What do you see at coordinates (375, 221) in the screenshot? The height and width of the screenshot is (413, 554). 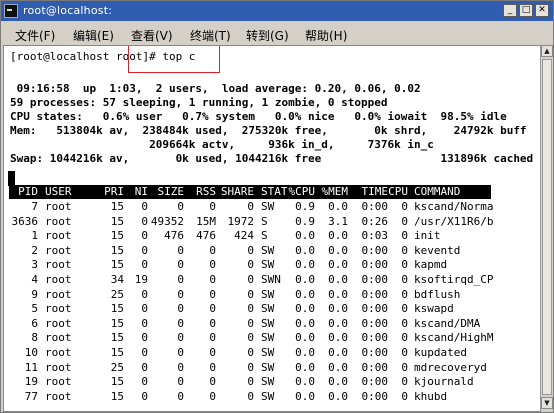 I see `cell-time: 0:26` at bounding box center [375, 221].